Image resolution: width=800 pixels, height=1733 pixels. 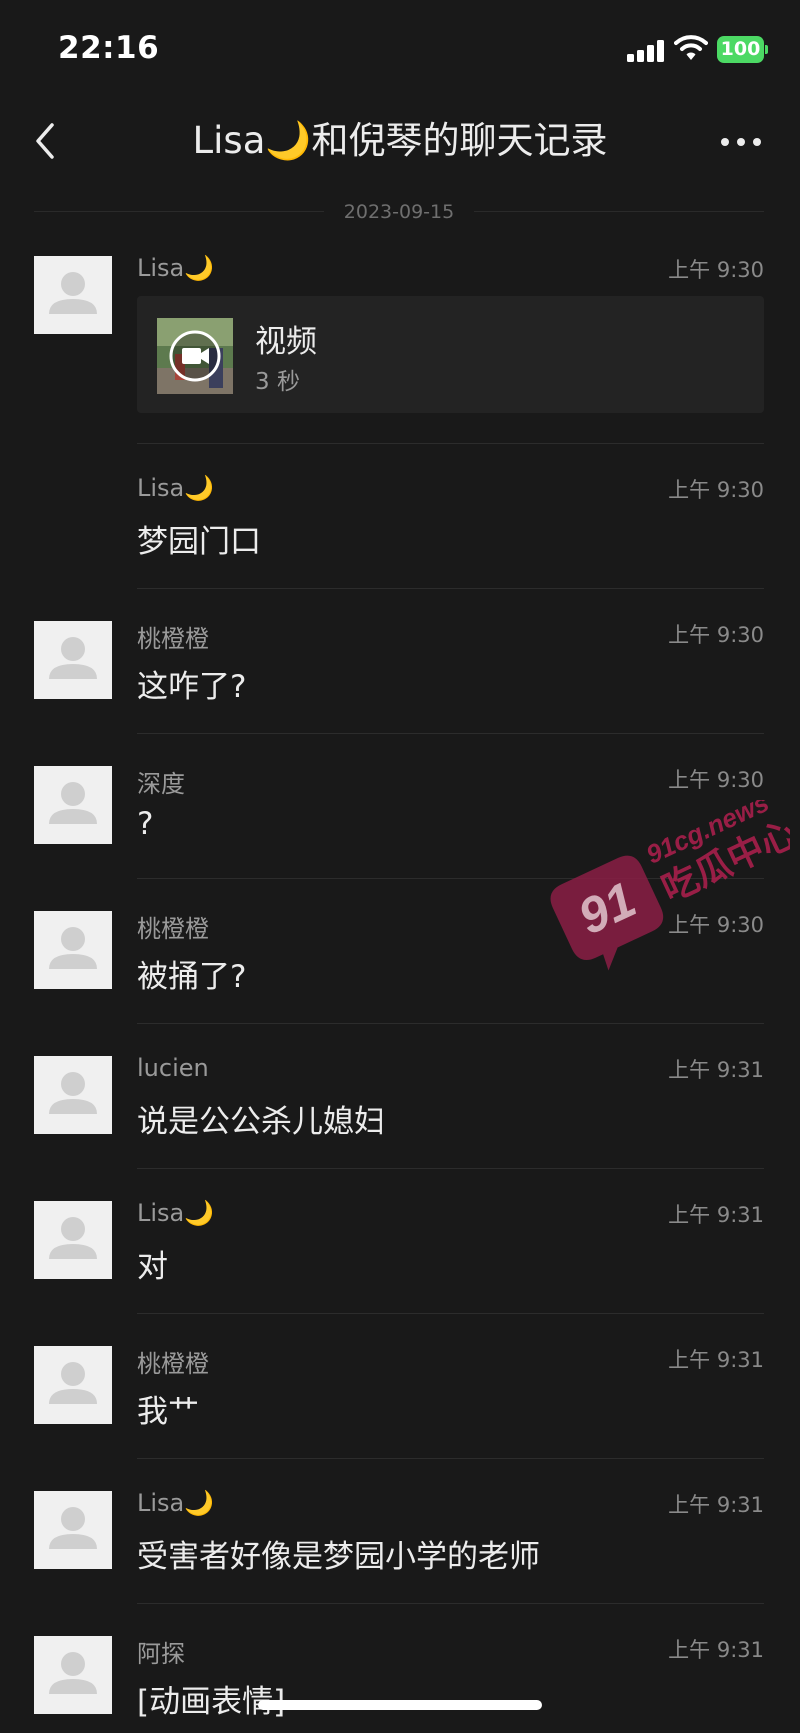 I want to click on message-text: 这咋了?, so click(x=192, y=687).